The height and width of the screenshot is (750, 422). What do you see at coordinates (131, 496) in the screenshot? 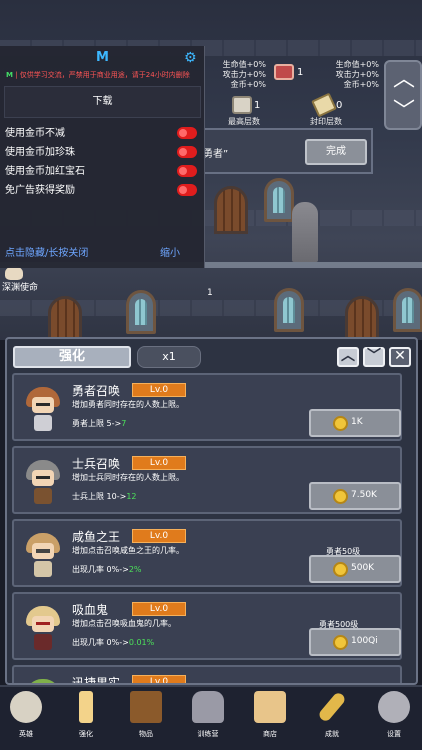
I see `stat-next: 12` at bounding box center [131, 496].